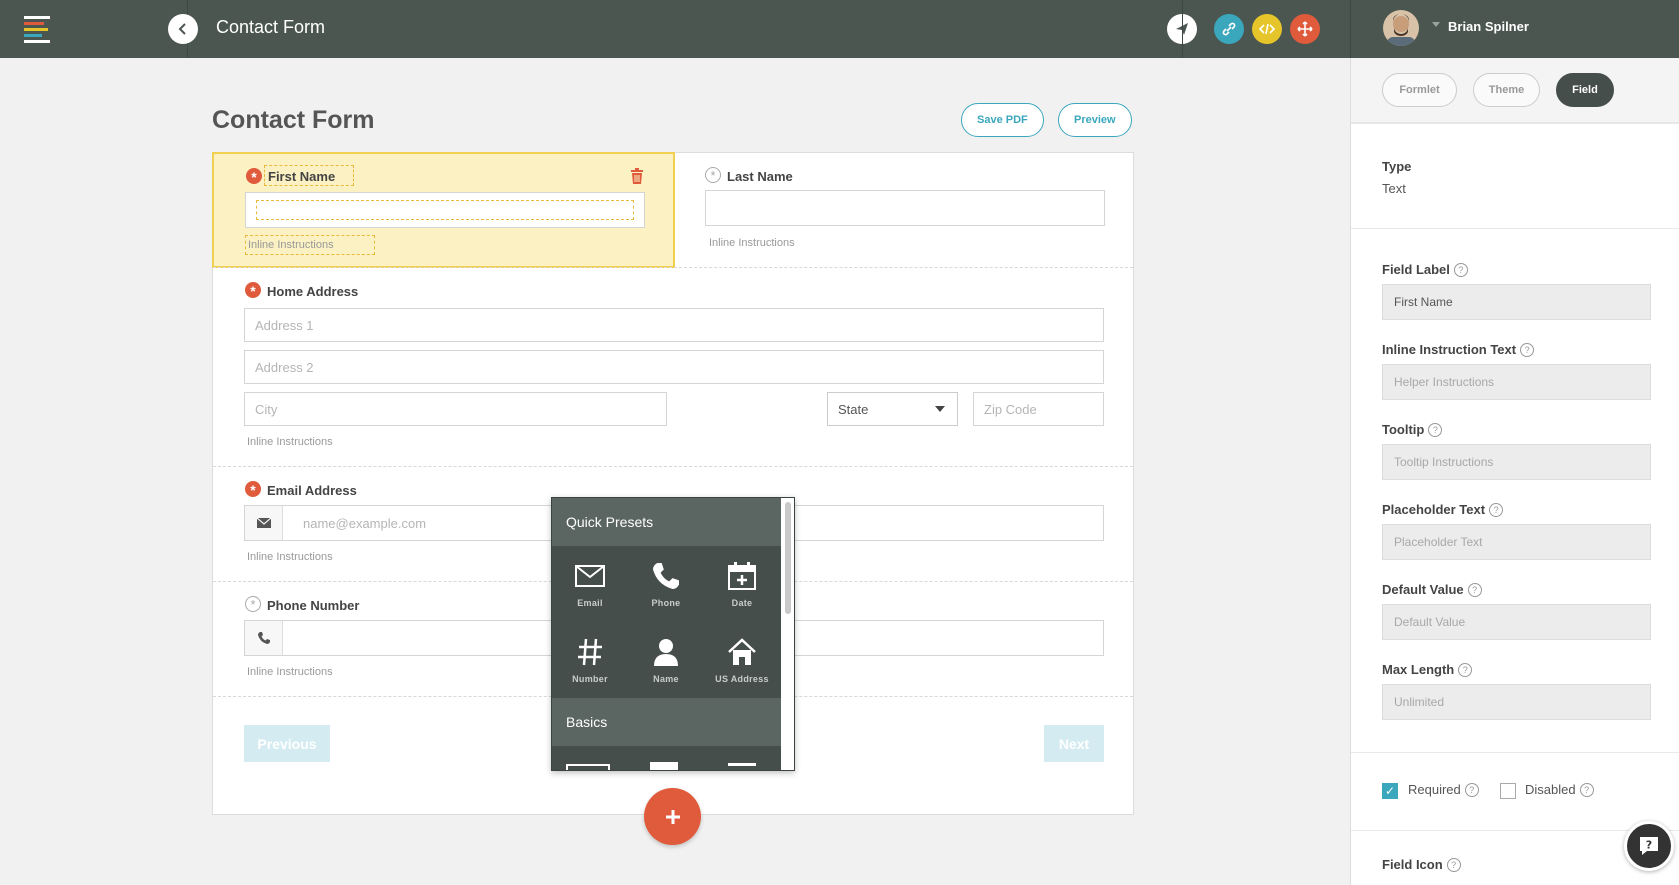 This screenshot has width=1679, height=885. What do you see at coordinates (1559, 789) in the screenshot?
I see `disabled-label: Disabled?` at bounding box center [1559, 789].